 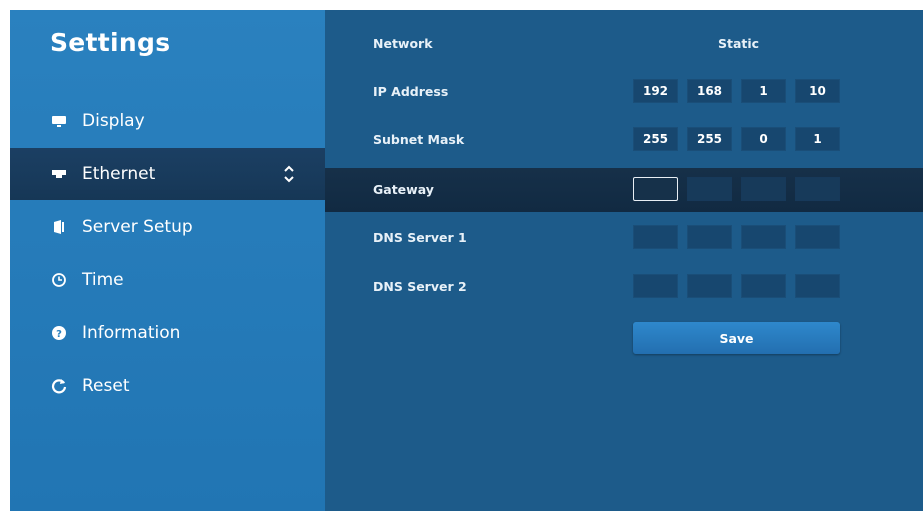 What do you see at coordinates (106, 386) in the screenshot?
I see `sidebar-item-label: Reset` at bounding box center [106, 386].